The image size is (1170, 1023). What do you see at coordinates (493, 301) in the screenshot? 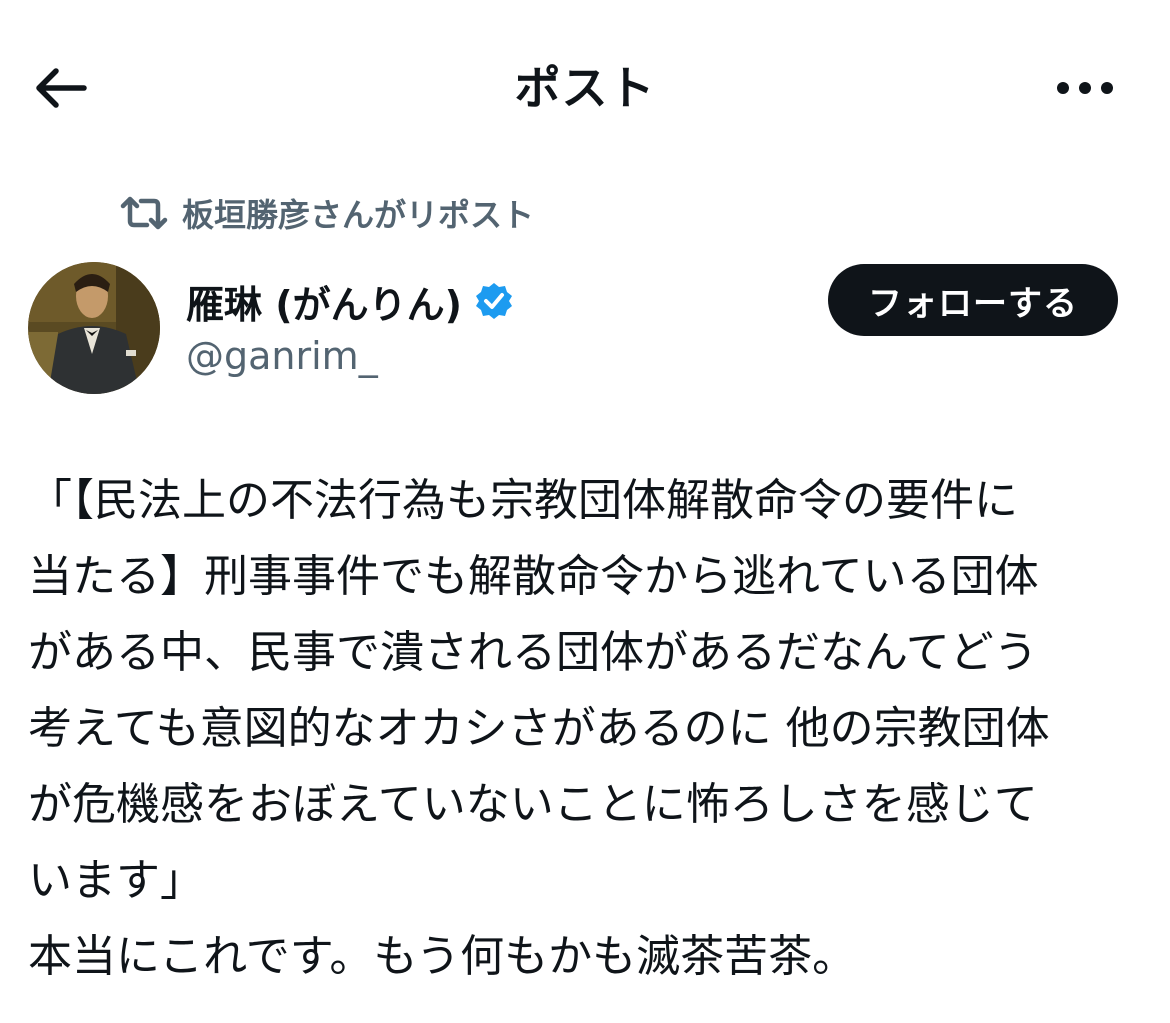
I see `verified-badge-icon` at bounding box center [493, 301].